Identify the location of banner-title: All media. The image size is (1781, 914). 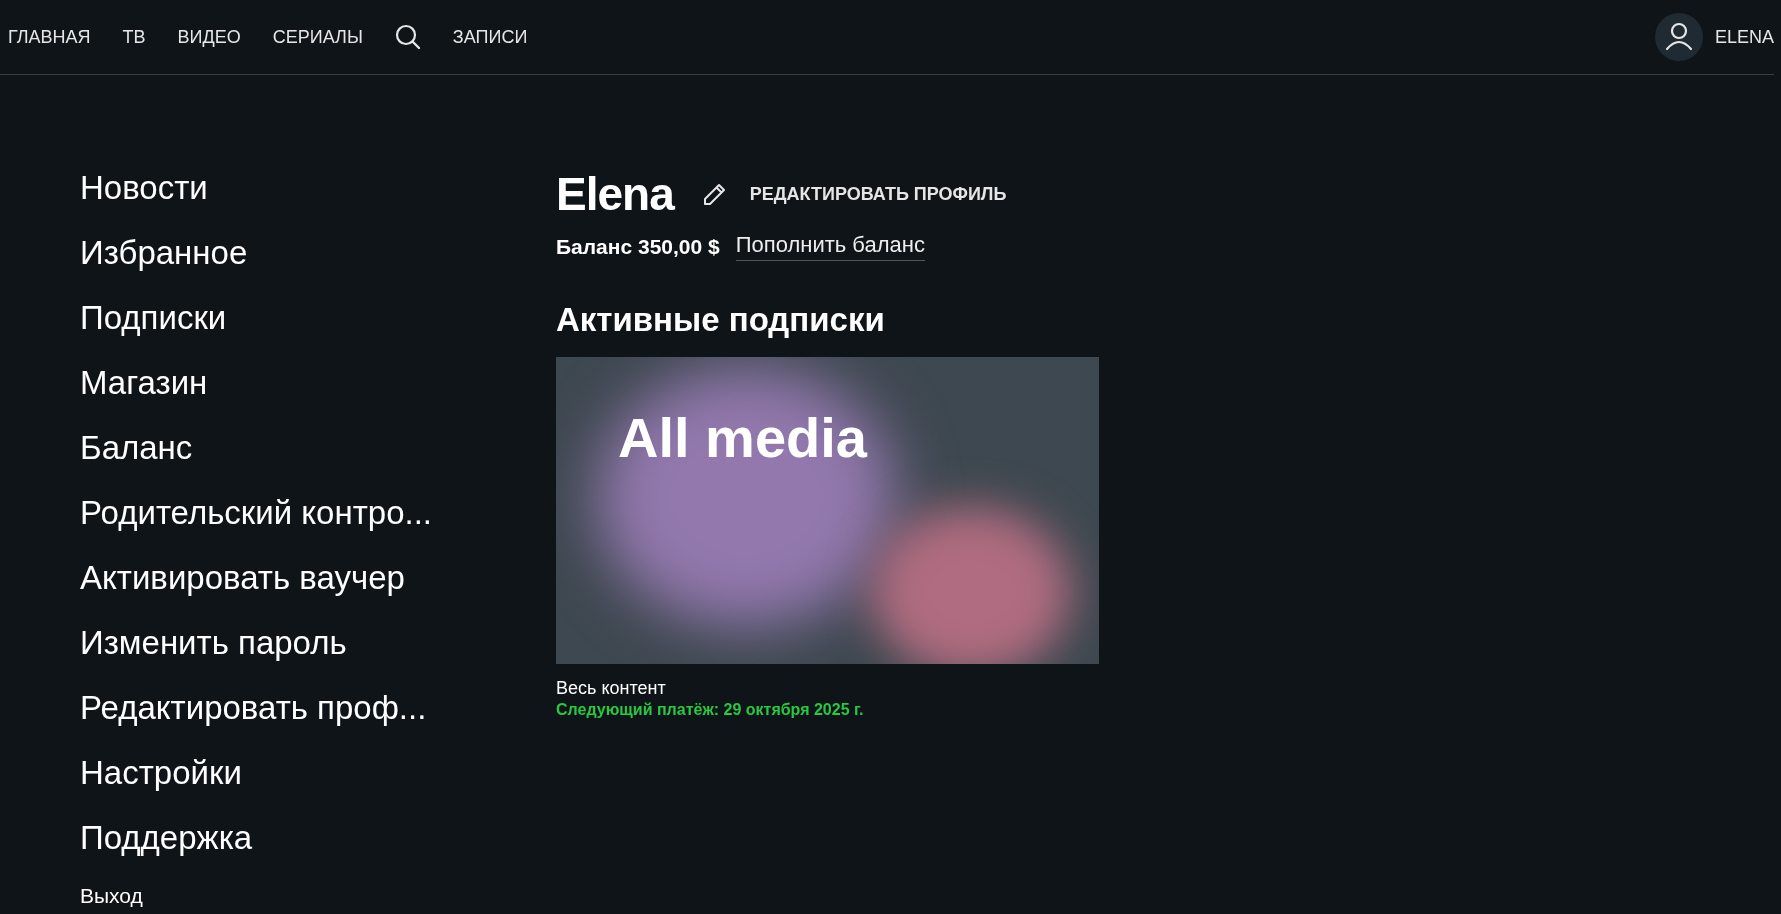
(742, 437).